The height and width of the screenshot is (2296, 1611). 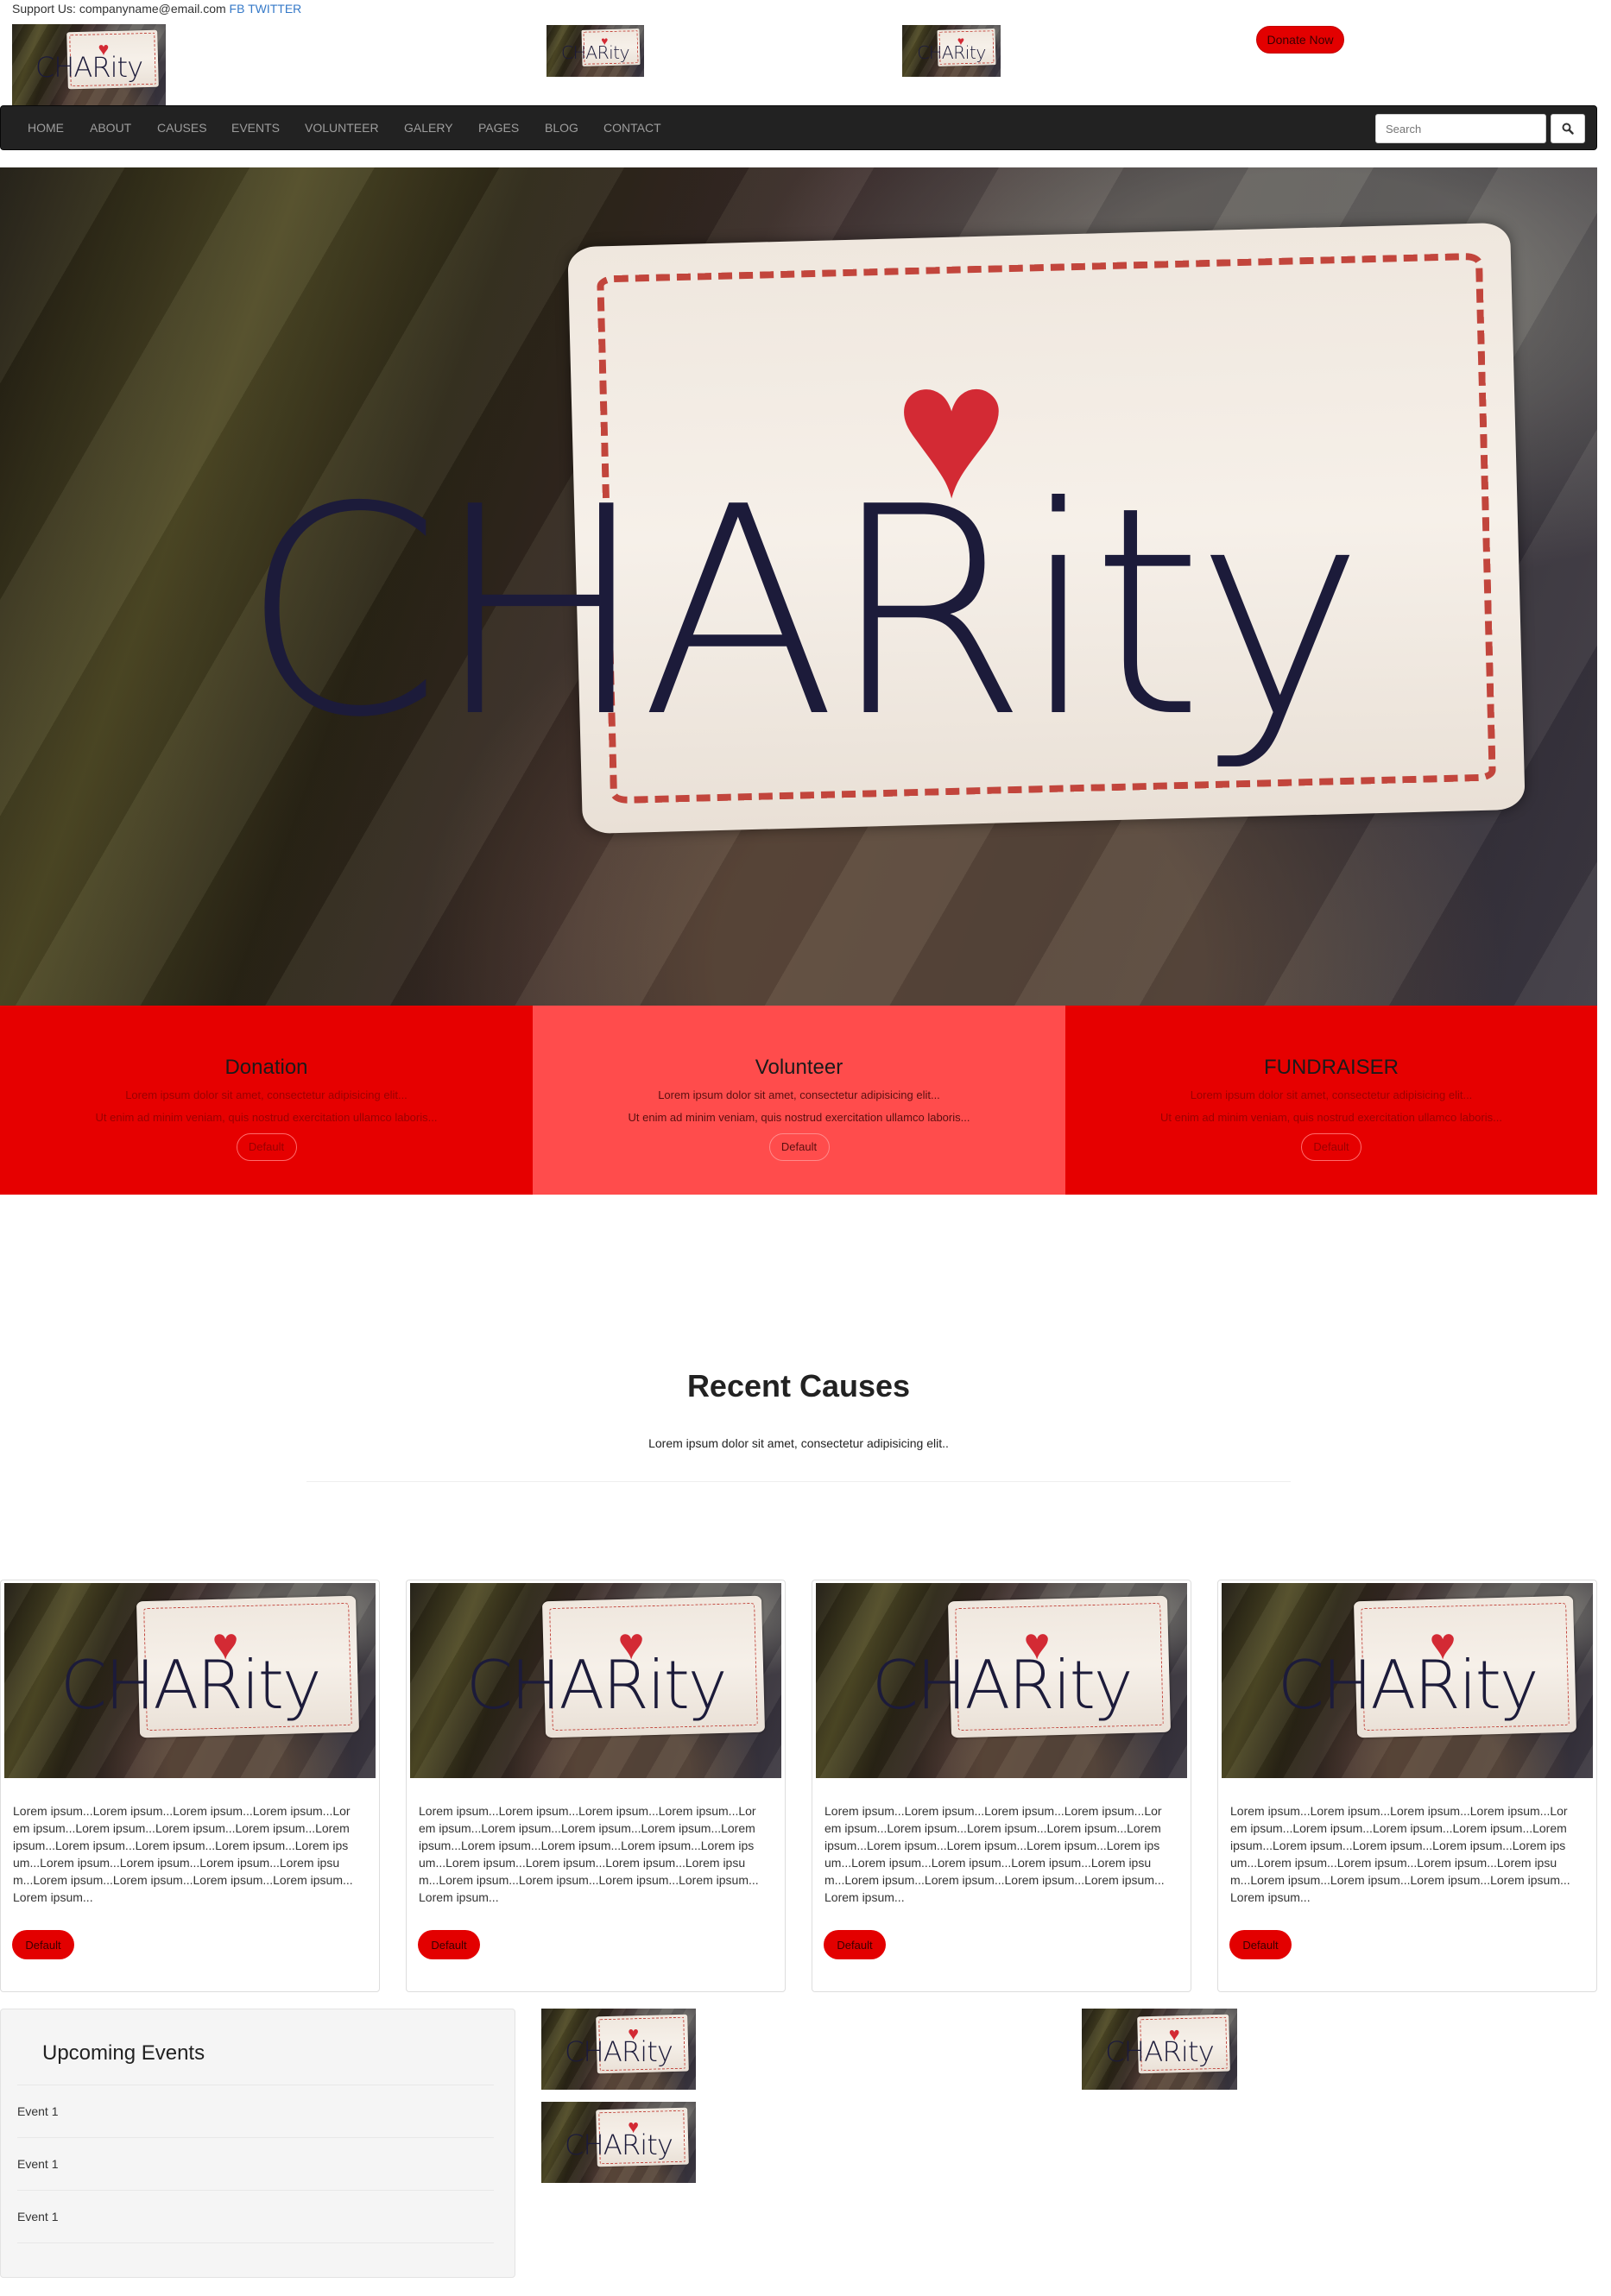 I want to click on nav-volunteer: VOLUNTEER, so click(x=342, y=128).